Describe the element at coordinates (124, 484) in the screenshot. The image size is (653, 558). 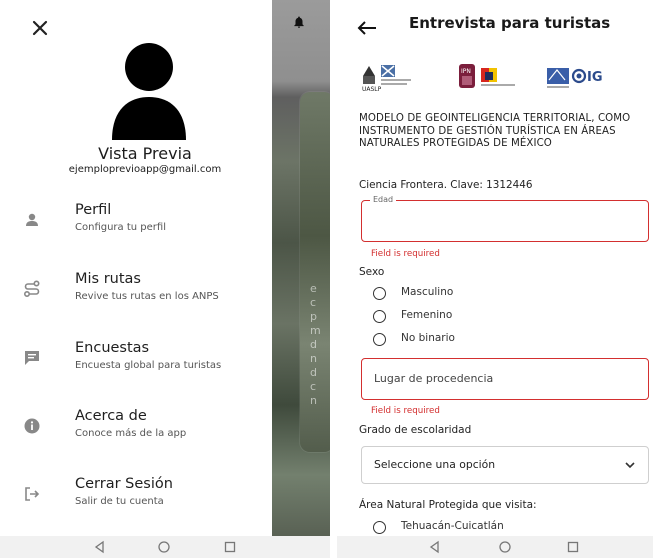
I see `menu-label: Cerrar Sesión` at that location.